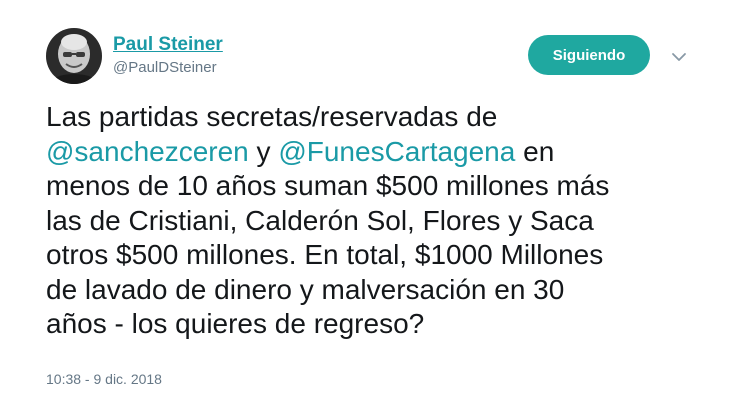 The image size is (735, 400). What do you see at coordinates (235, 323) in the screenshot?
I see `tweet-line: años - los quieres de regreso?` at bounding box center [235, 323].